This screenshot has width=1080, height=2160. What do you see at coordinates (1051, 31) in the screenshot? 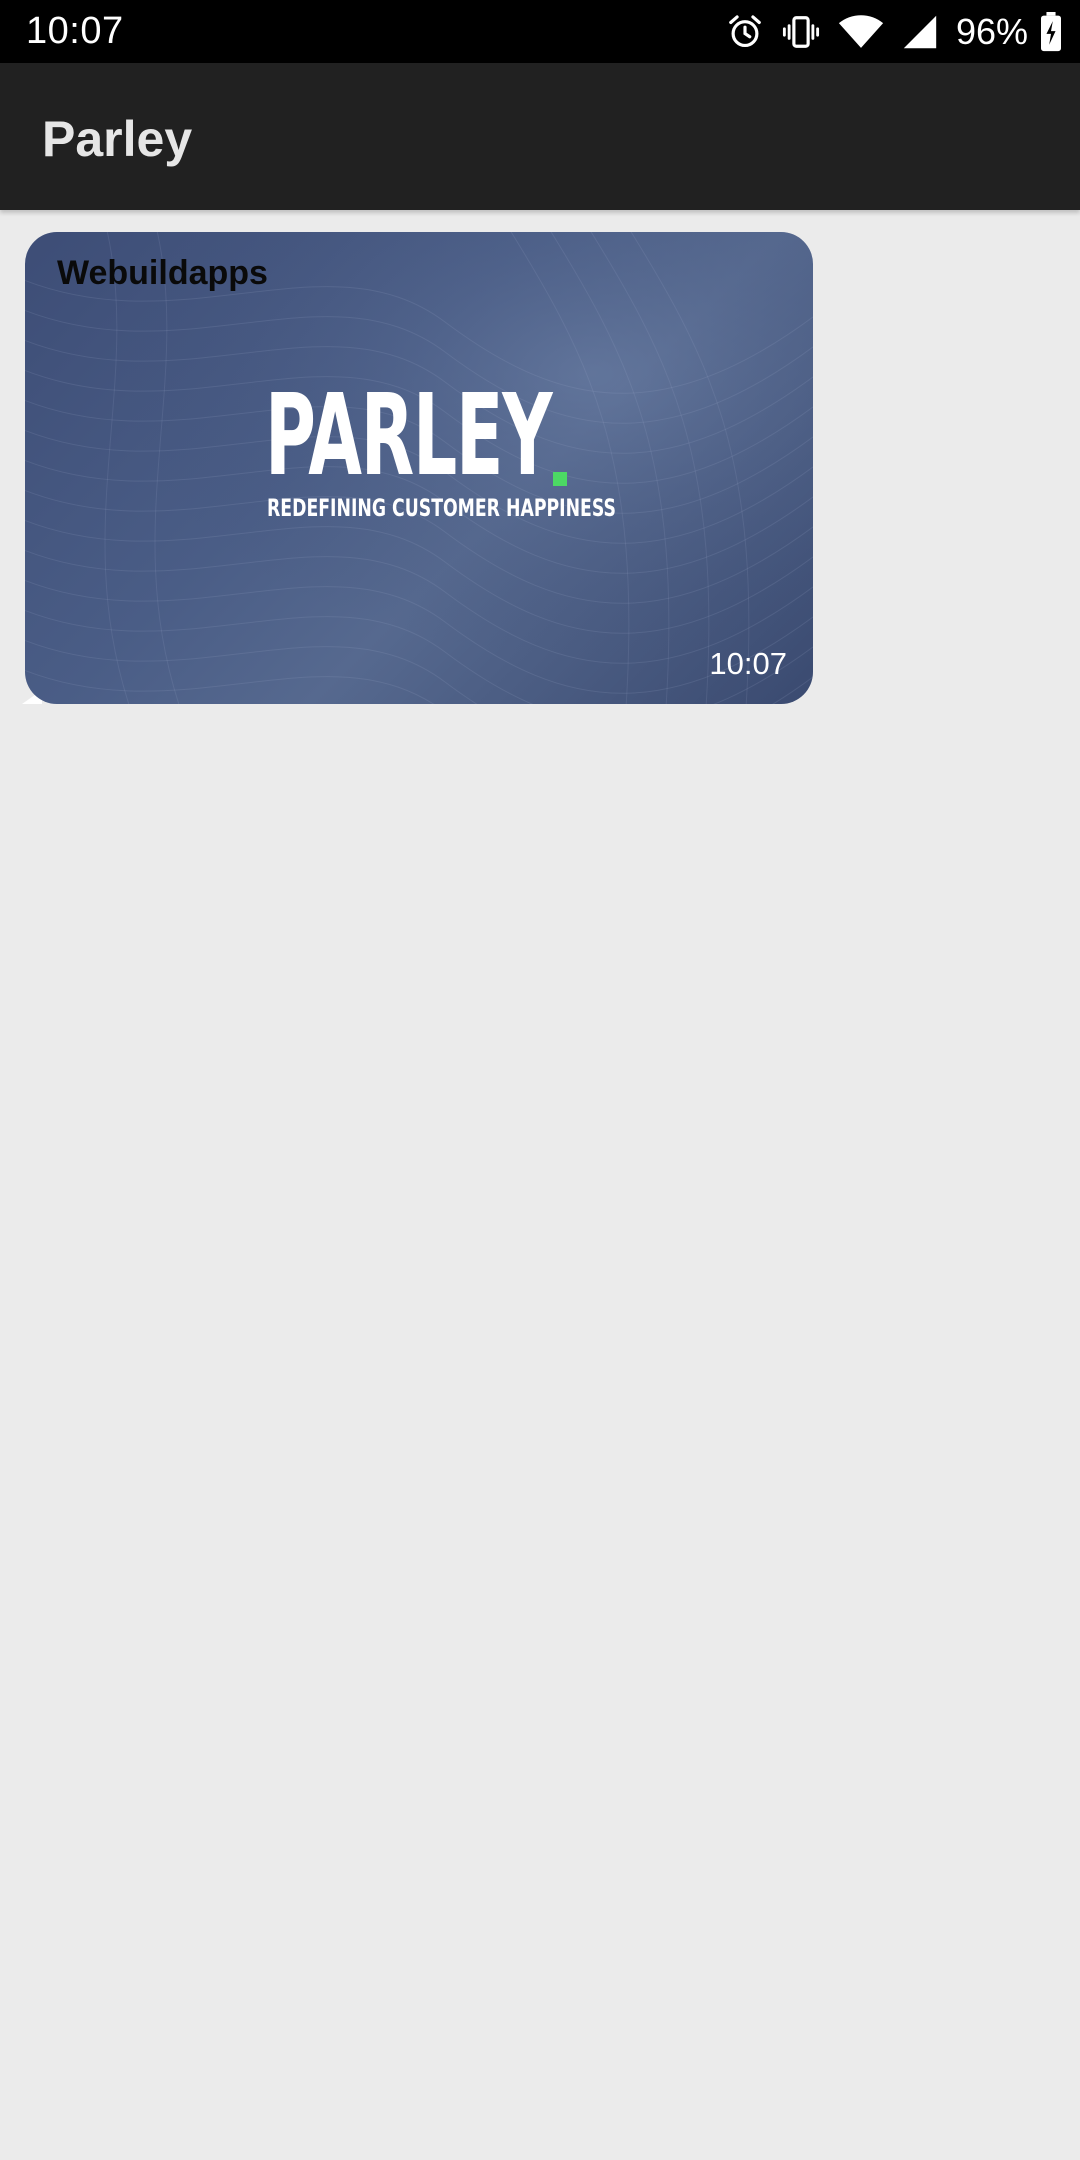
I see `battery-charging-icon` at bounding box center [1051, 31].